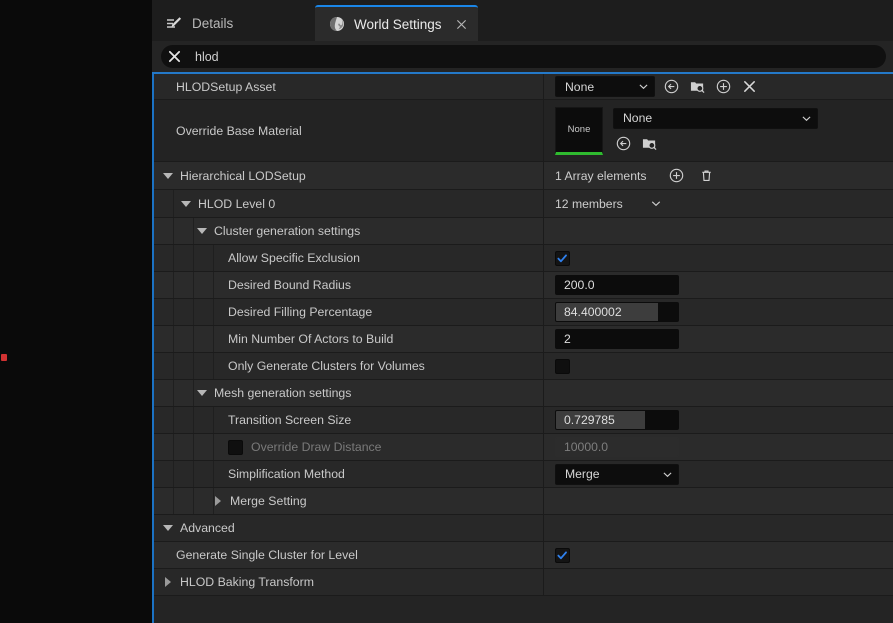  I want to click on property-name-cell: Advanced, so click(349, 528).